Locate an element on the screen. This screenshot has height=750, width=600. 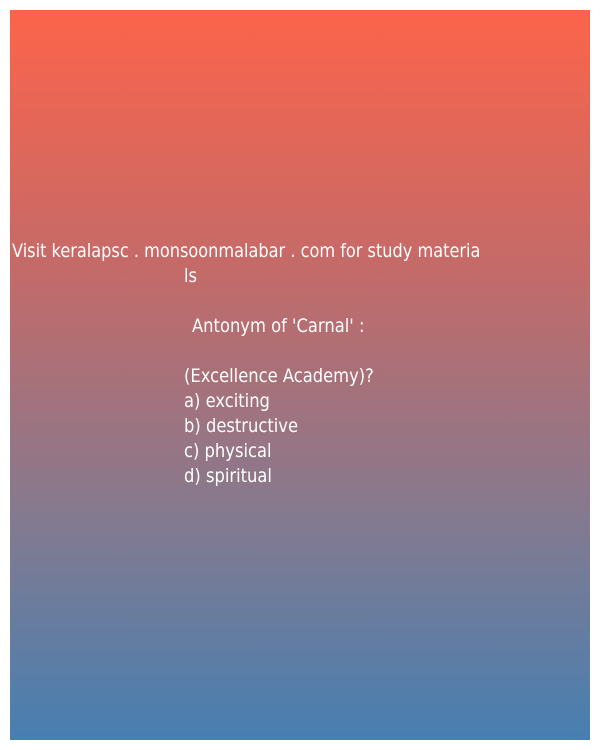
option-a: a) exciting is located at coordinates (227, 401).